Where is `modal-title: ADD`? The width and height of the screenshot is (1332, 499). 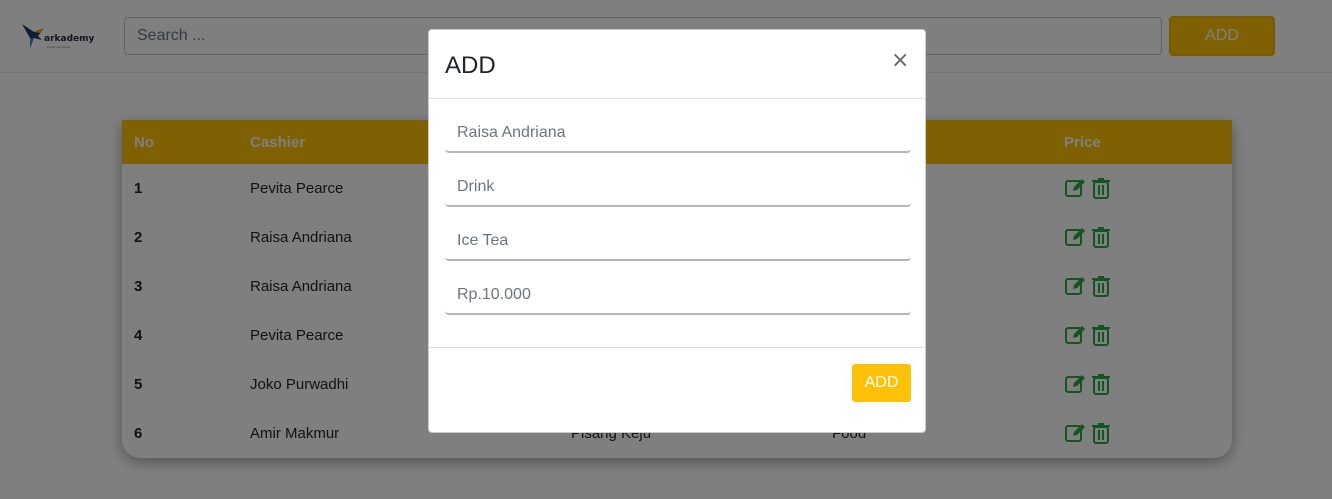
modal-title: ADD is located at coordinates (470, 65).